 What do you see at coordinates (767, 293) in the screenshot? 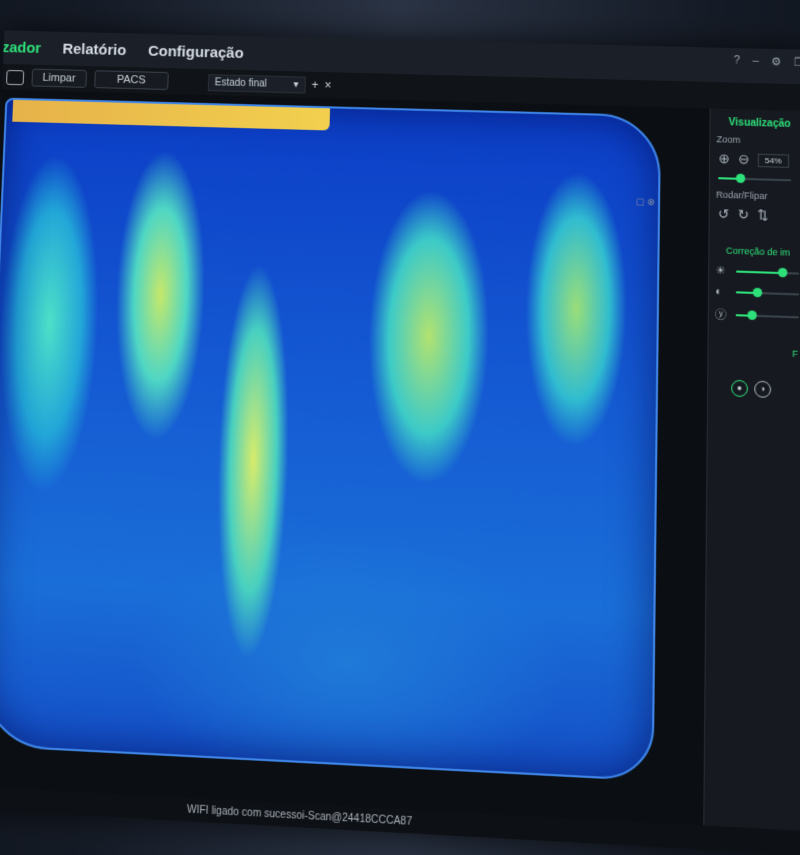
I see `contrast-slider` at bounding box center [767, 293].